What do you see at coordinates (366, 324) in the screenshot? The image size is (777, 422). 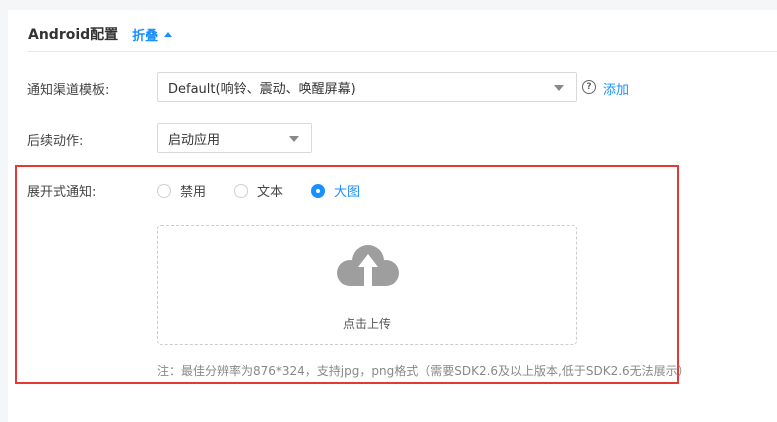 I see `upload-label: 点击上传` at bounding box center [366, 324].